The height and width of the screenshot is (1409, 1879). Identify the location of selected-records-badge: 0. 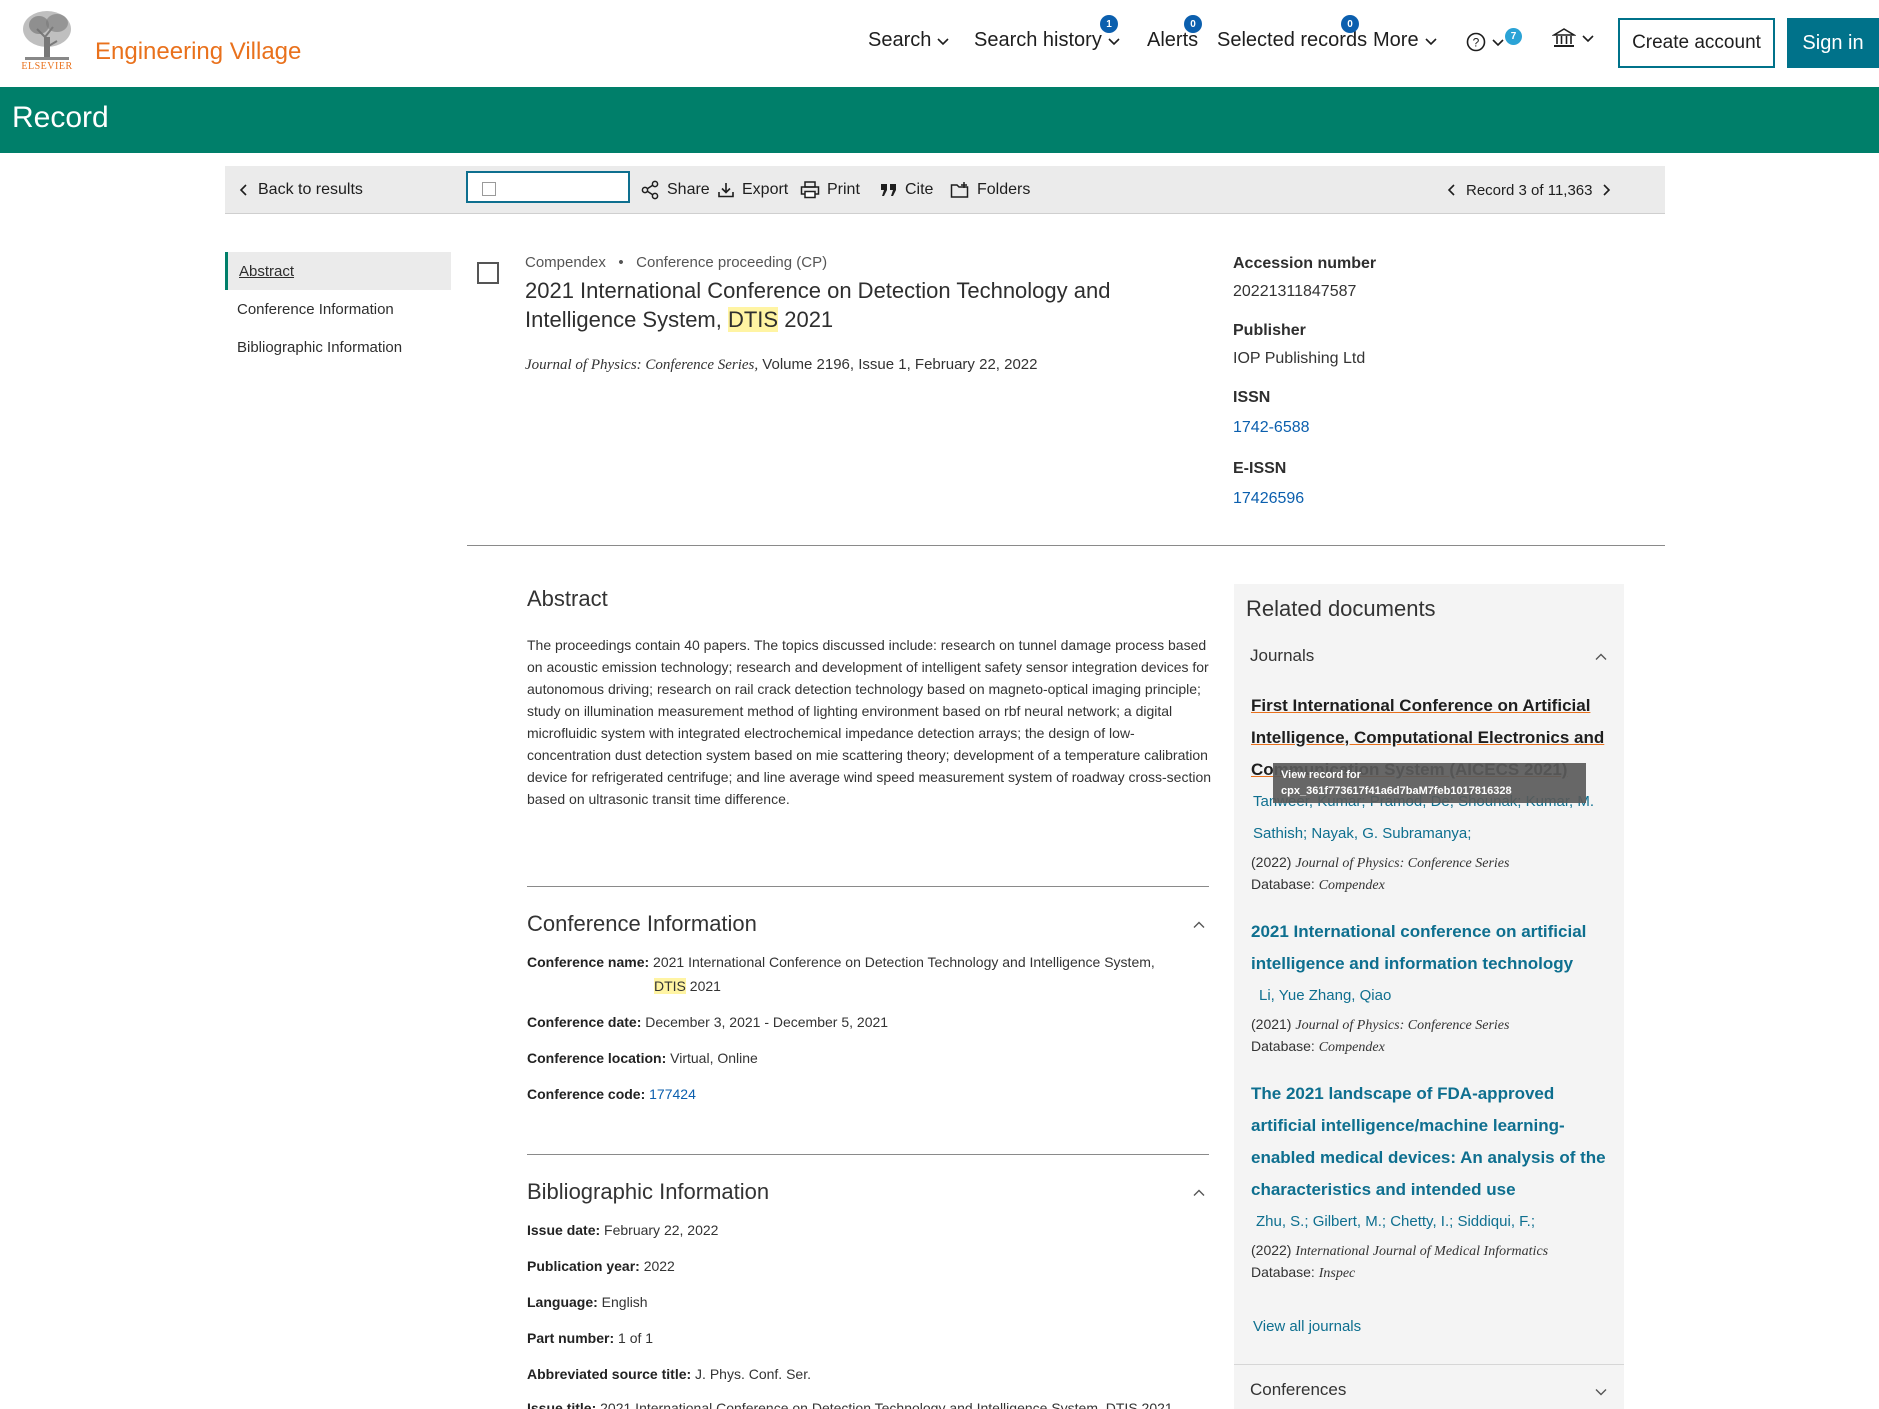
(1350, 24).